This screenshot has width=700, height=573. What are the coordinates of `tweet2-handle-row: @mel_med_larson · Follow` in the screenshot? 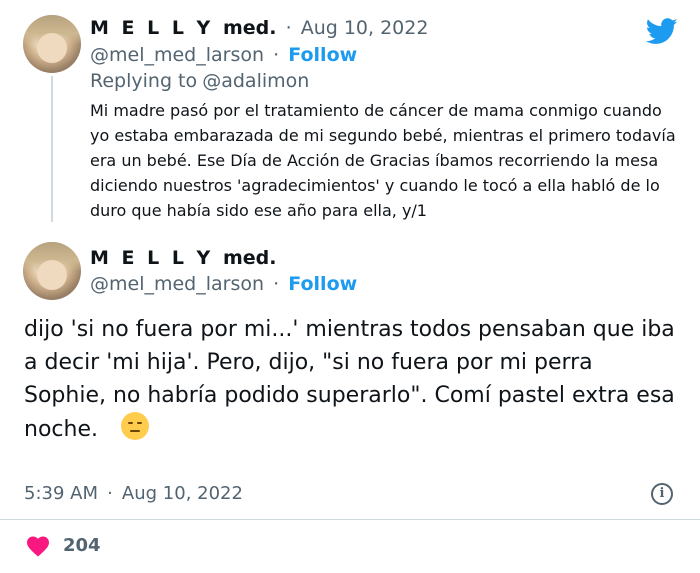 It's located at (223, 284).